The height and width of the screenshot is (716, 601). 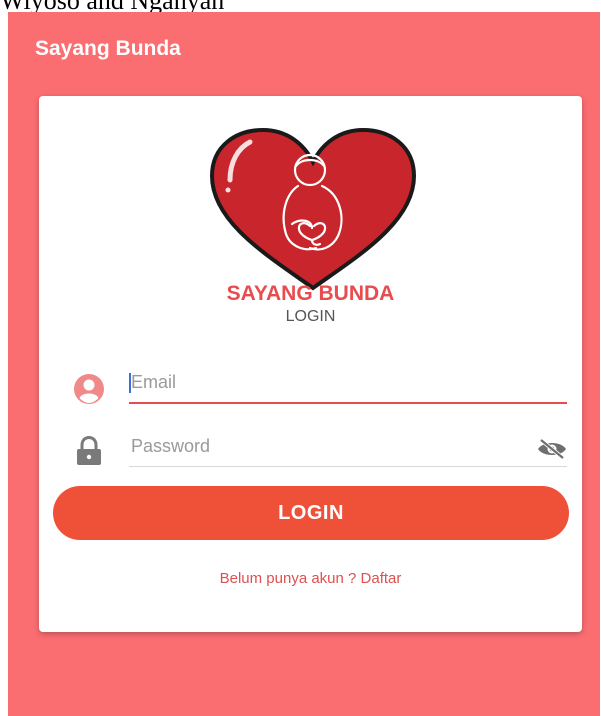 What do you see at coordinates (310, 316) in the screenshot?
I see `login-subtitle: LOGIN` at bounding box center [310, 316].